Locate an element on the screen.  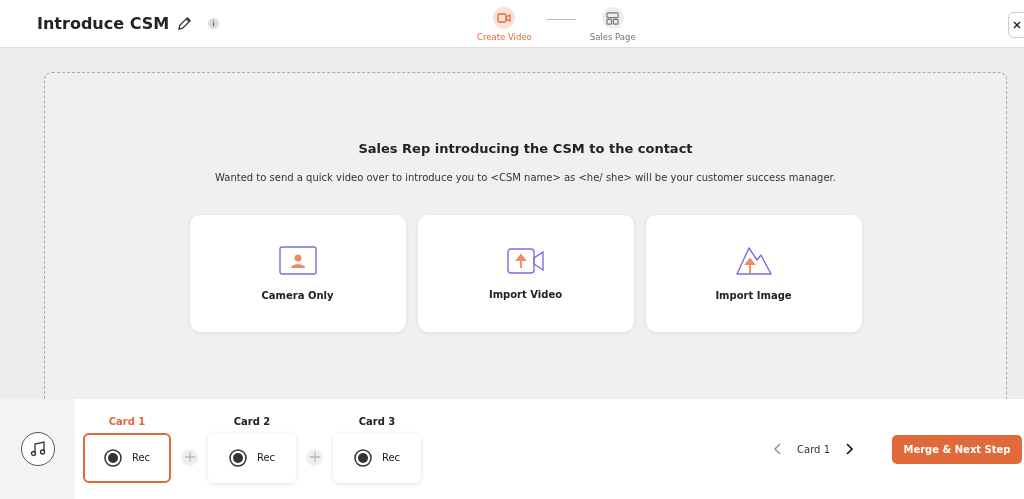
panel-description: Wanted to send a quick video over to introduce you to <CSM name> as <he/ she> will be your customer success manager. is located at coordinates (525, 177).